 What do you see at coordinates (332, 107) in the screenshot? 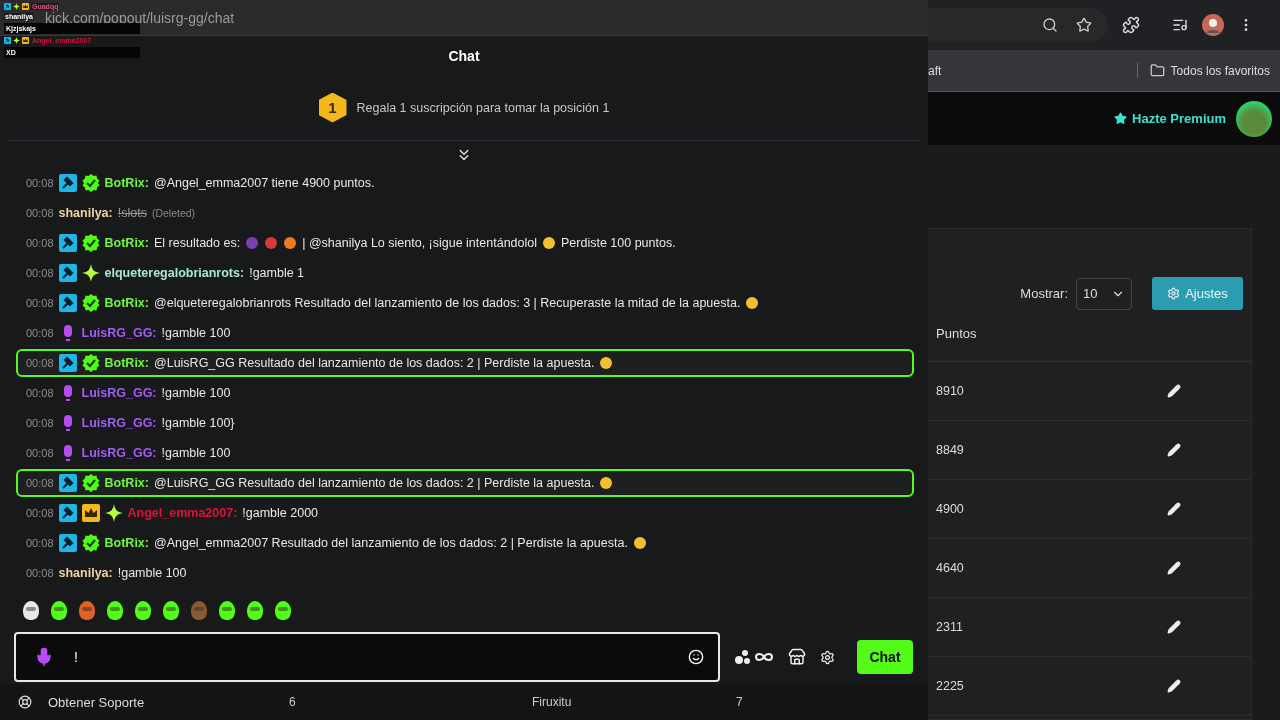
I see `rank-badge: 1` at bounding box center [332, 107].